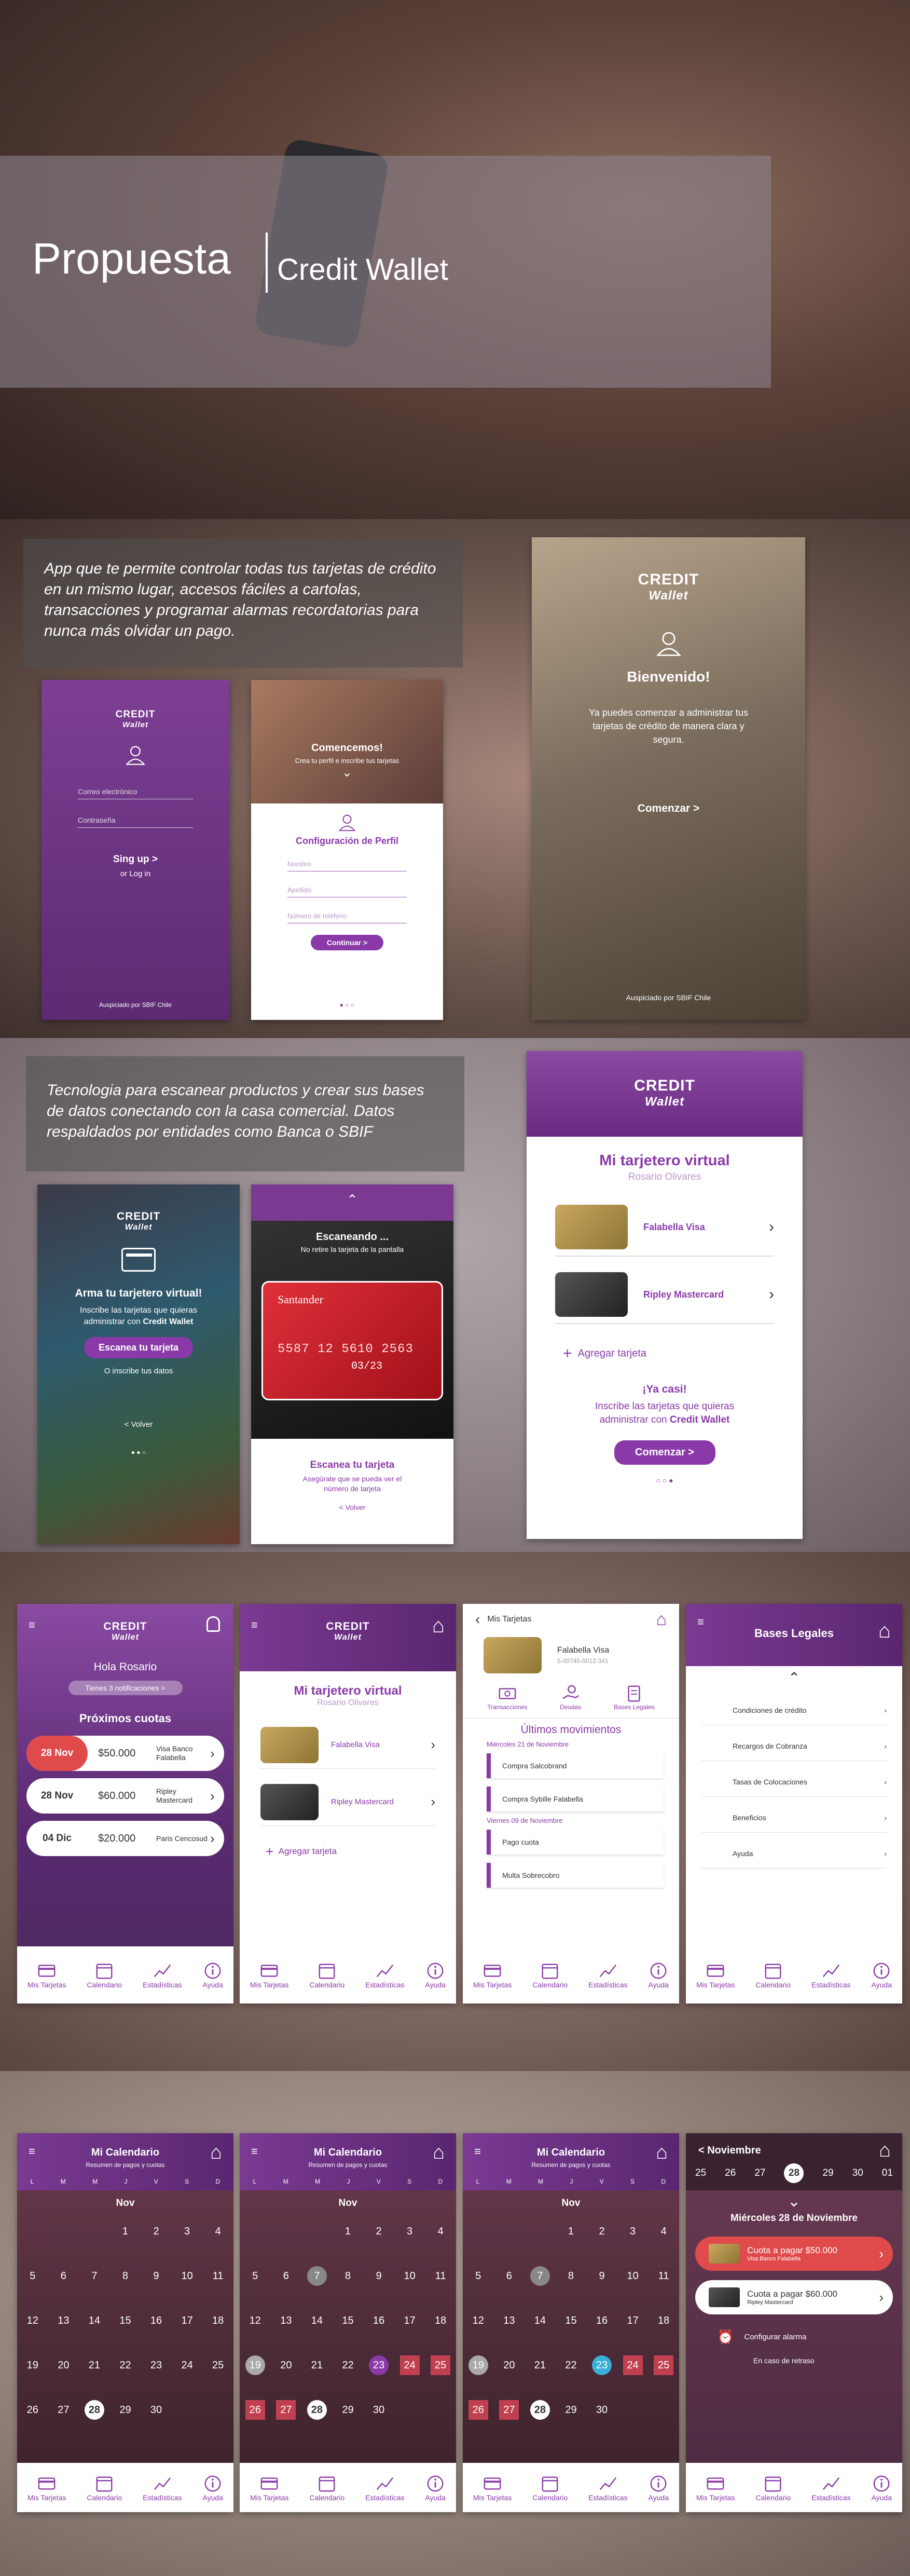  What do you see at coordinates (347, 942) in the screenshot?
I see `continue-button: Continuar >` at bounding box center [347, 942].